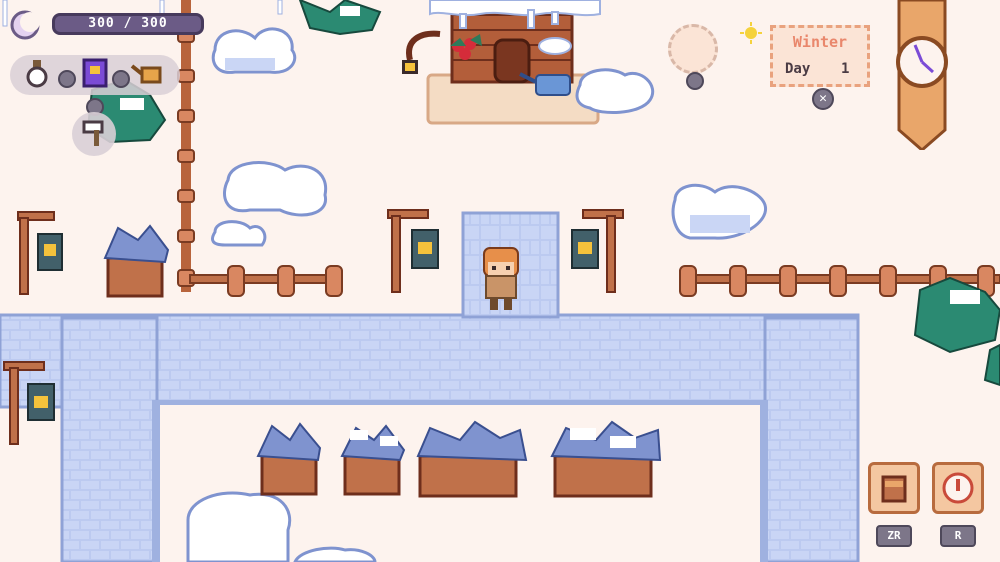 The image size is (1000, 562). I want to click on tool-prev-icon, so click(67, 79).